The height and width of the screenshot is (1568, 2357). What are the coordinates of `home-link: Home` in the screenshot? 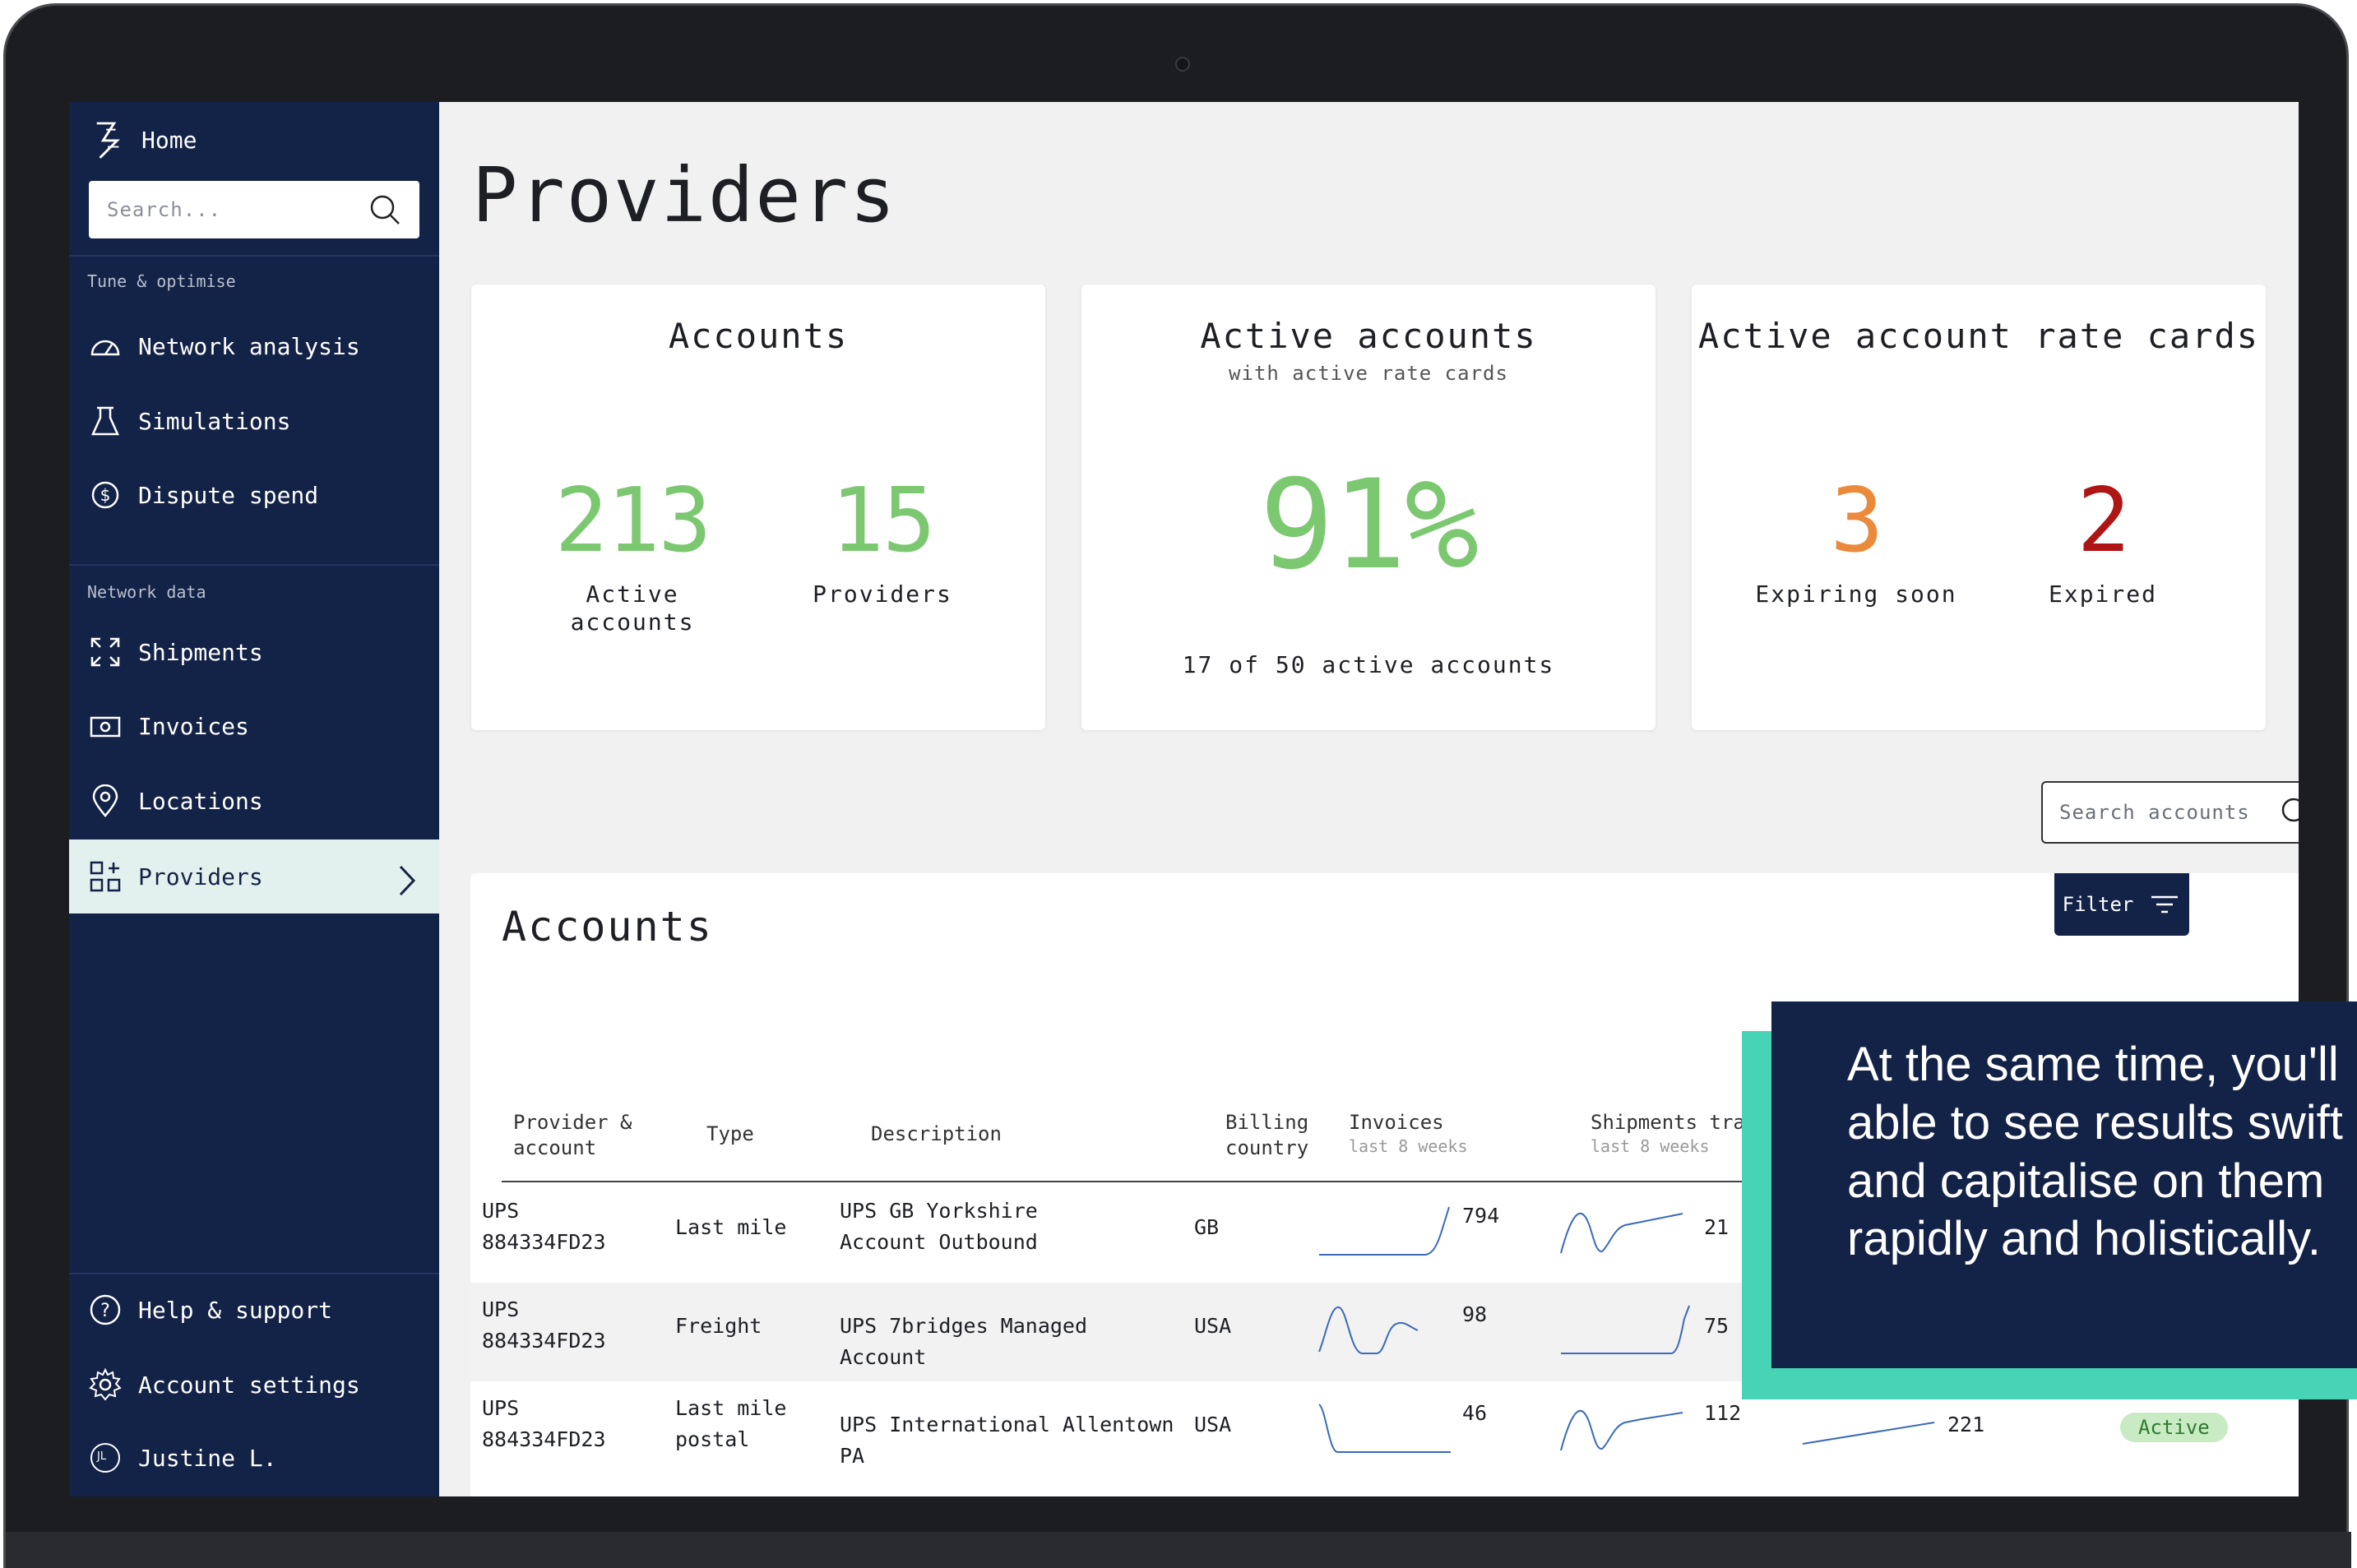 It's located at (144, 139).